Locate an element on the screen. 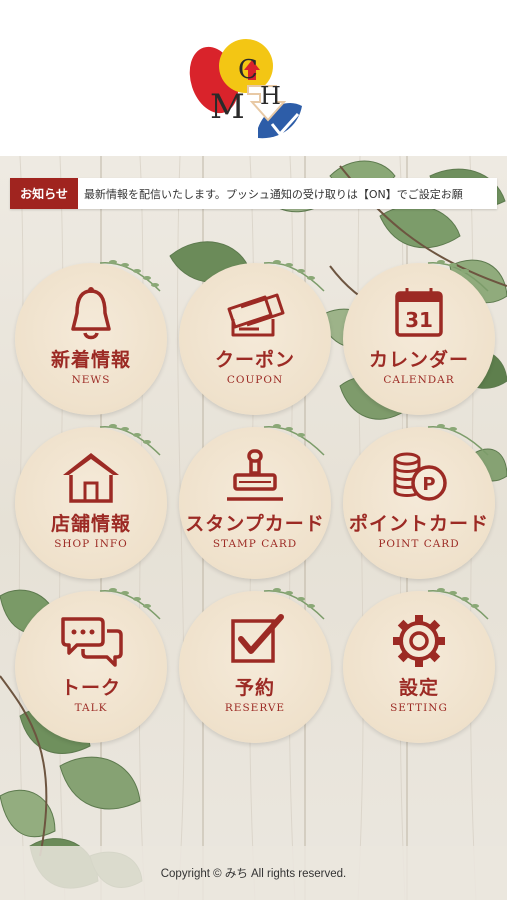  talk-button: トーク TALK is located at coordinates (91, 665).